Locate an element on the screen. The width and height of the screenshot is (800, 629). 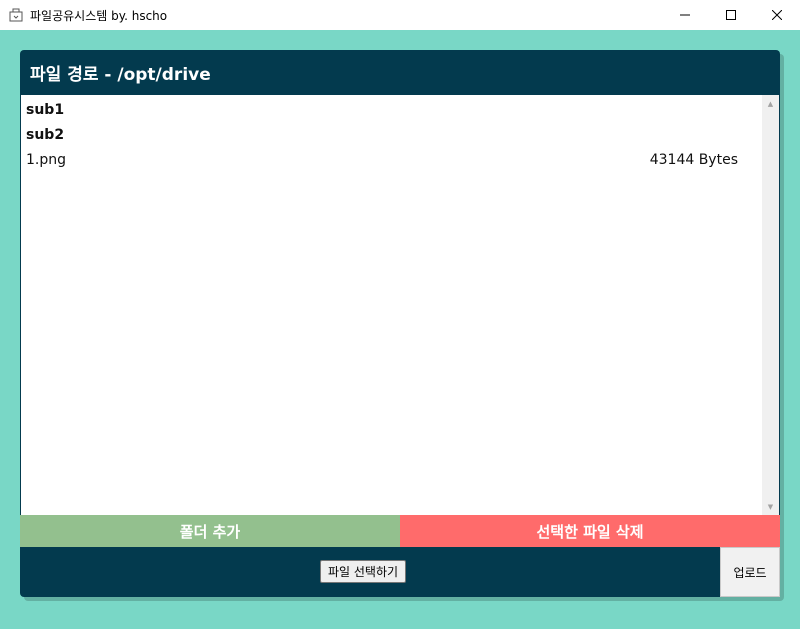
list-item-1-png: 1.png 43144 Bytes is located at coordinates (391, 159).